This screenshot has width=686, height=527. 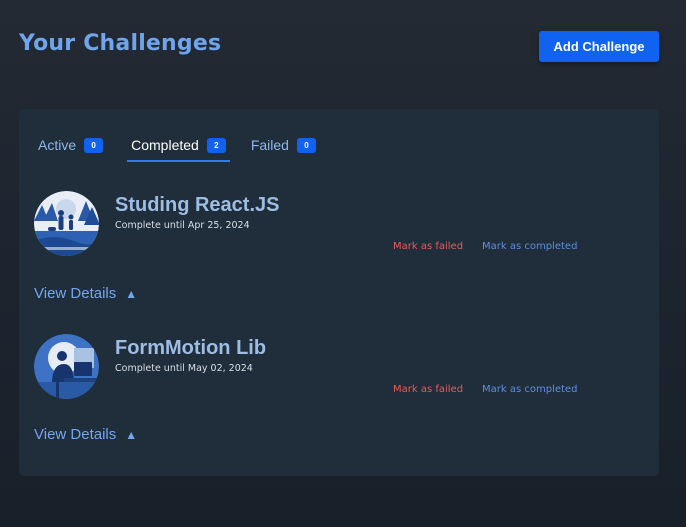 I want to click on tab-bar: Active 0 Completed 2 Failed 0, so click(x=177, y=147).